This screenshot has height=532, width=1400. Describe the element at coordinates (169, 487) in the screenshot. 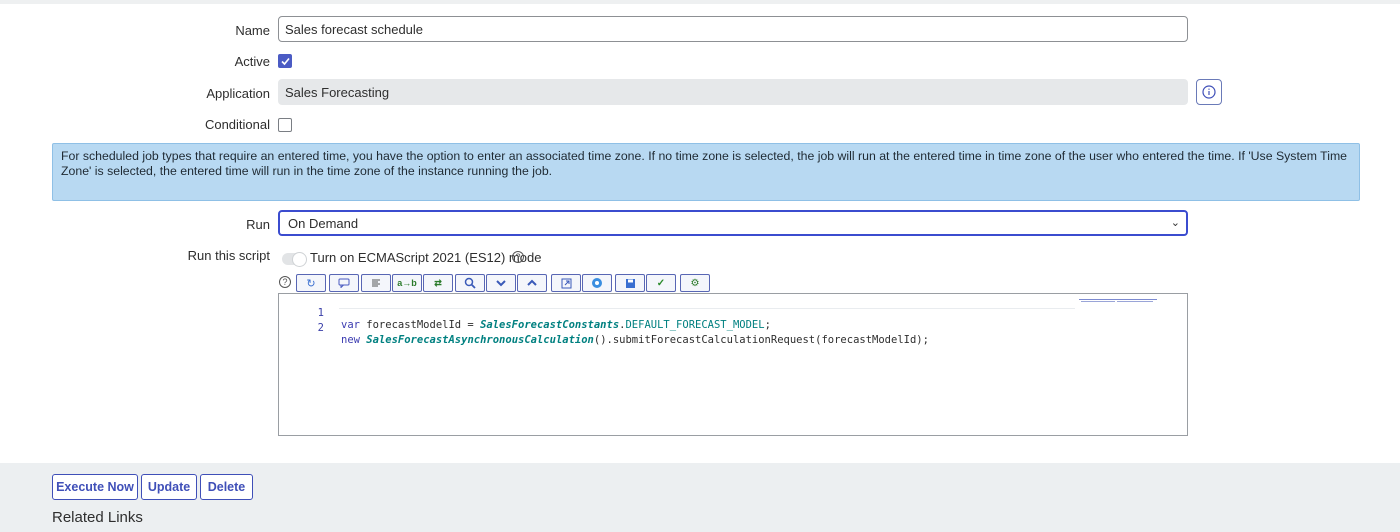

I see `update-button: Update` at that location.